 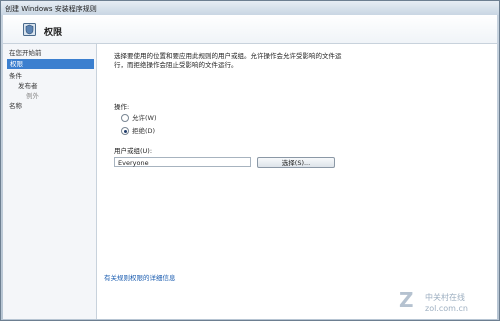 I want to click on step-exceptions: 例外, so click(x=60, y=96).